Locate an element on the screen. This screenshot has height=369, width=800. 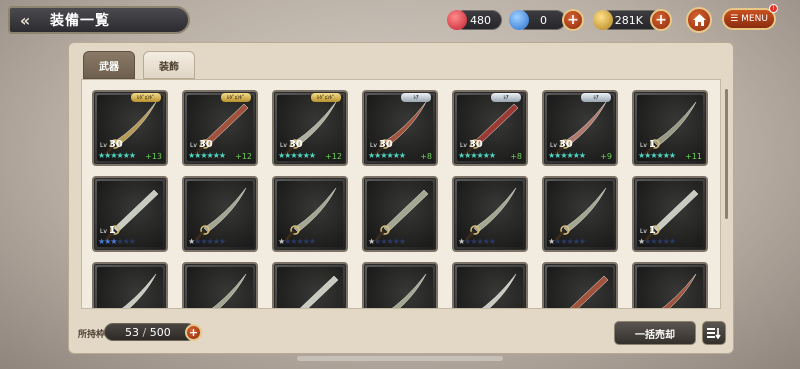
gold-value: 281K is located at coordinates (628, 20).